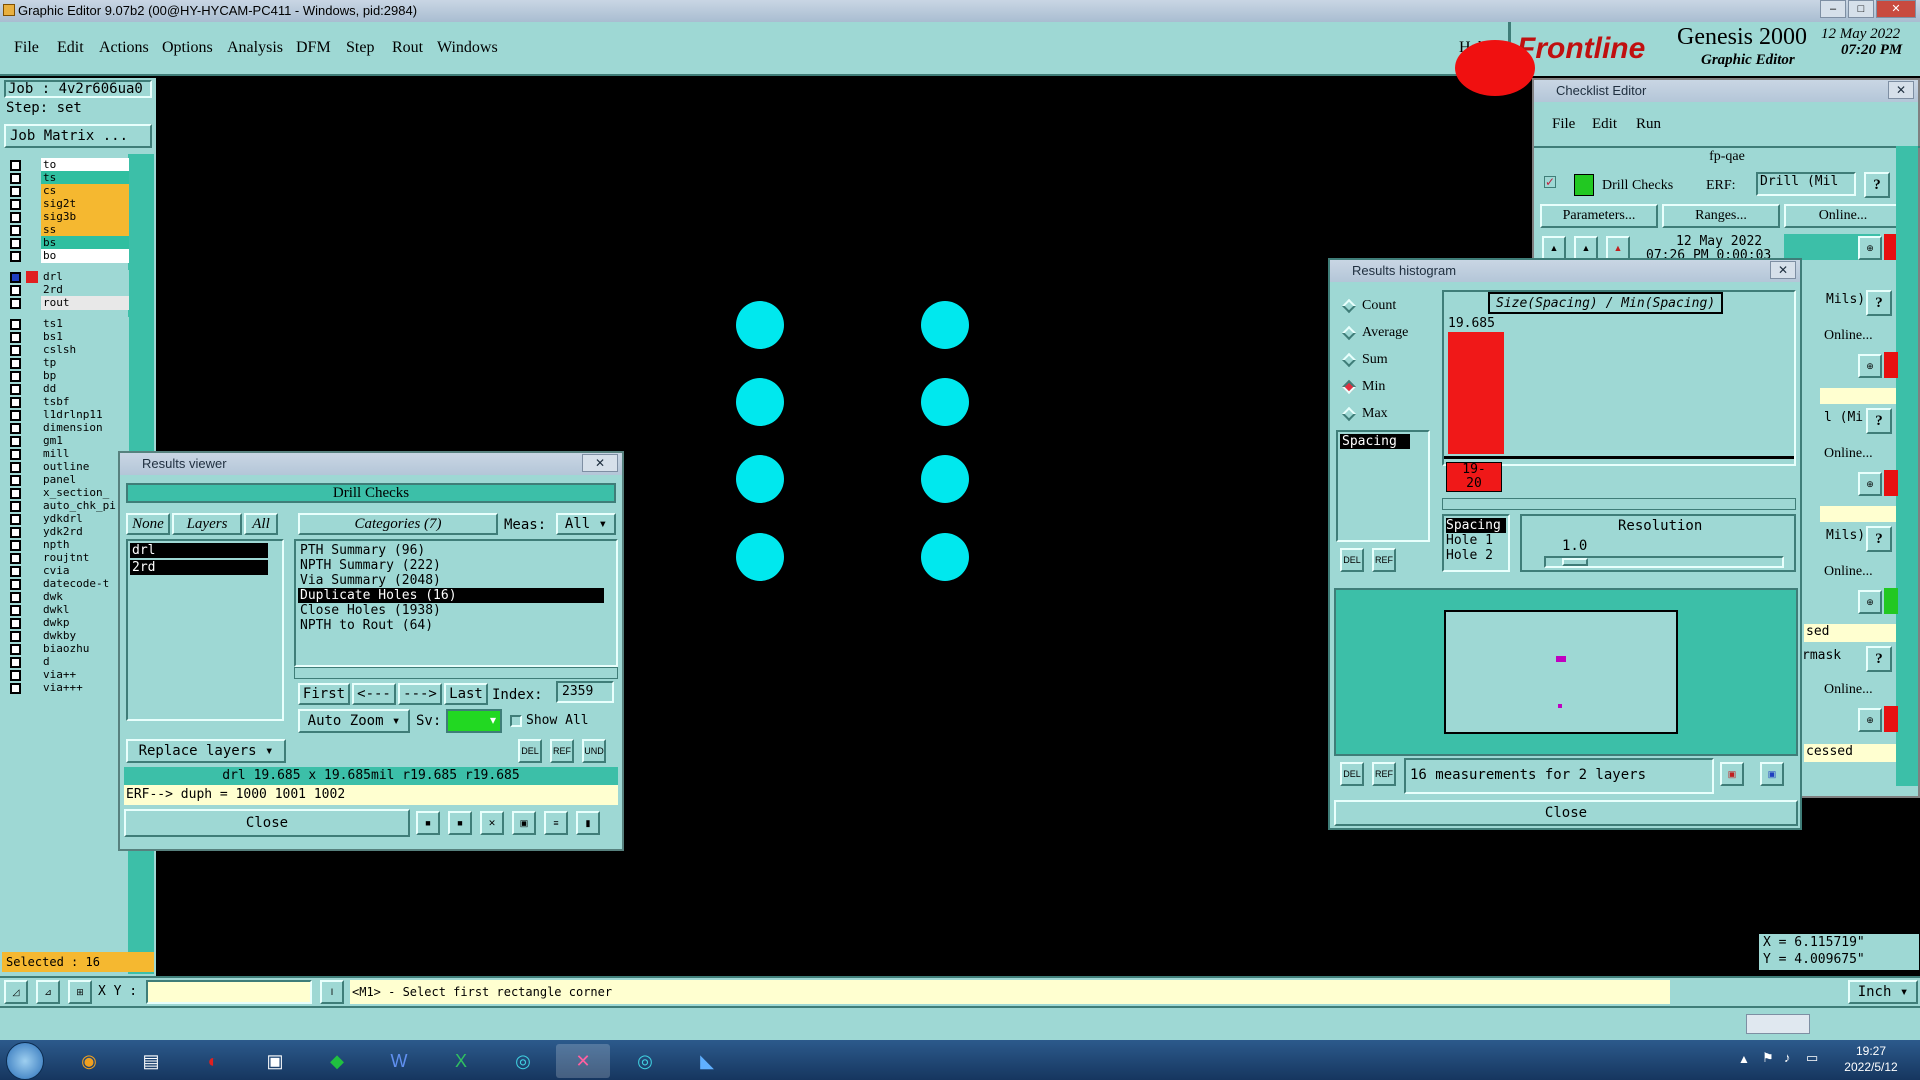 The width and height of the screenshot is (1920, 1080). What do you see at coordinates (85, 675) in the screenshot?
I see `layer-name: via++` at bounding box center [85, 675].